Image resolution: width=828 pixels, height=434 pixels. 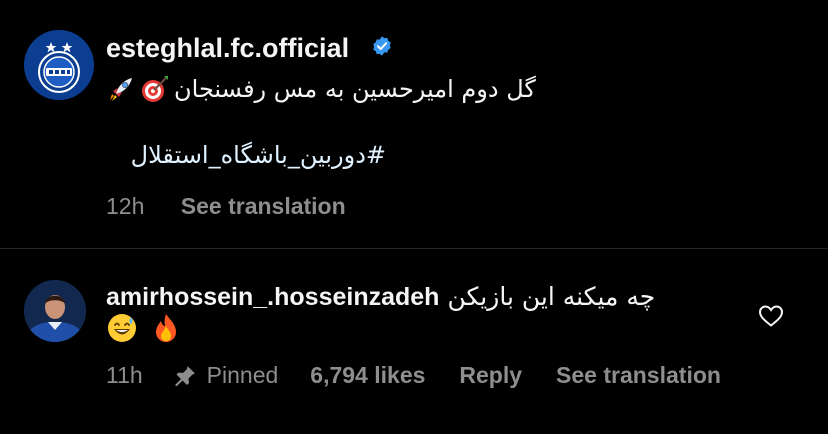 I want to click on commenter-avatar, so click(x=55, y=311).